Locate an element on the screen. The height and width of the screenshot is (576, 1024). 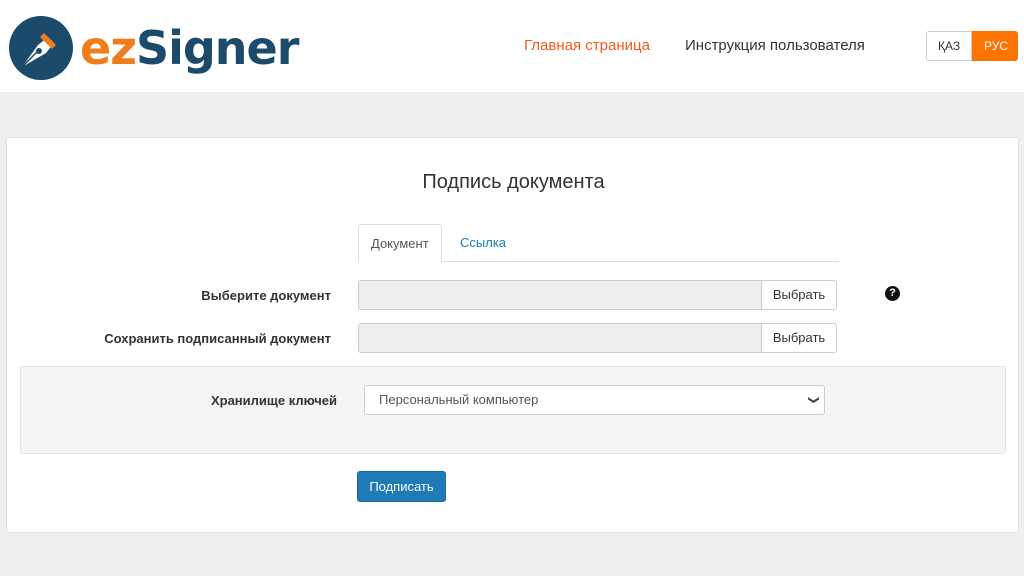
nav-user-guide-link: Инструкция пользователя is located at coordinates (775, 46).